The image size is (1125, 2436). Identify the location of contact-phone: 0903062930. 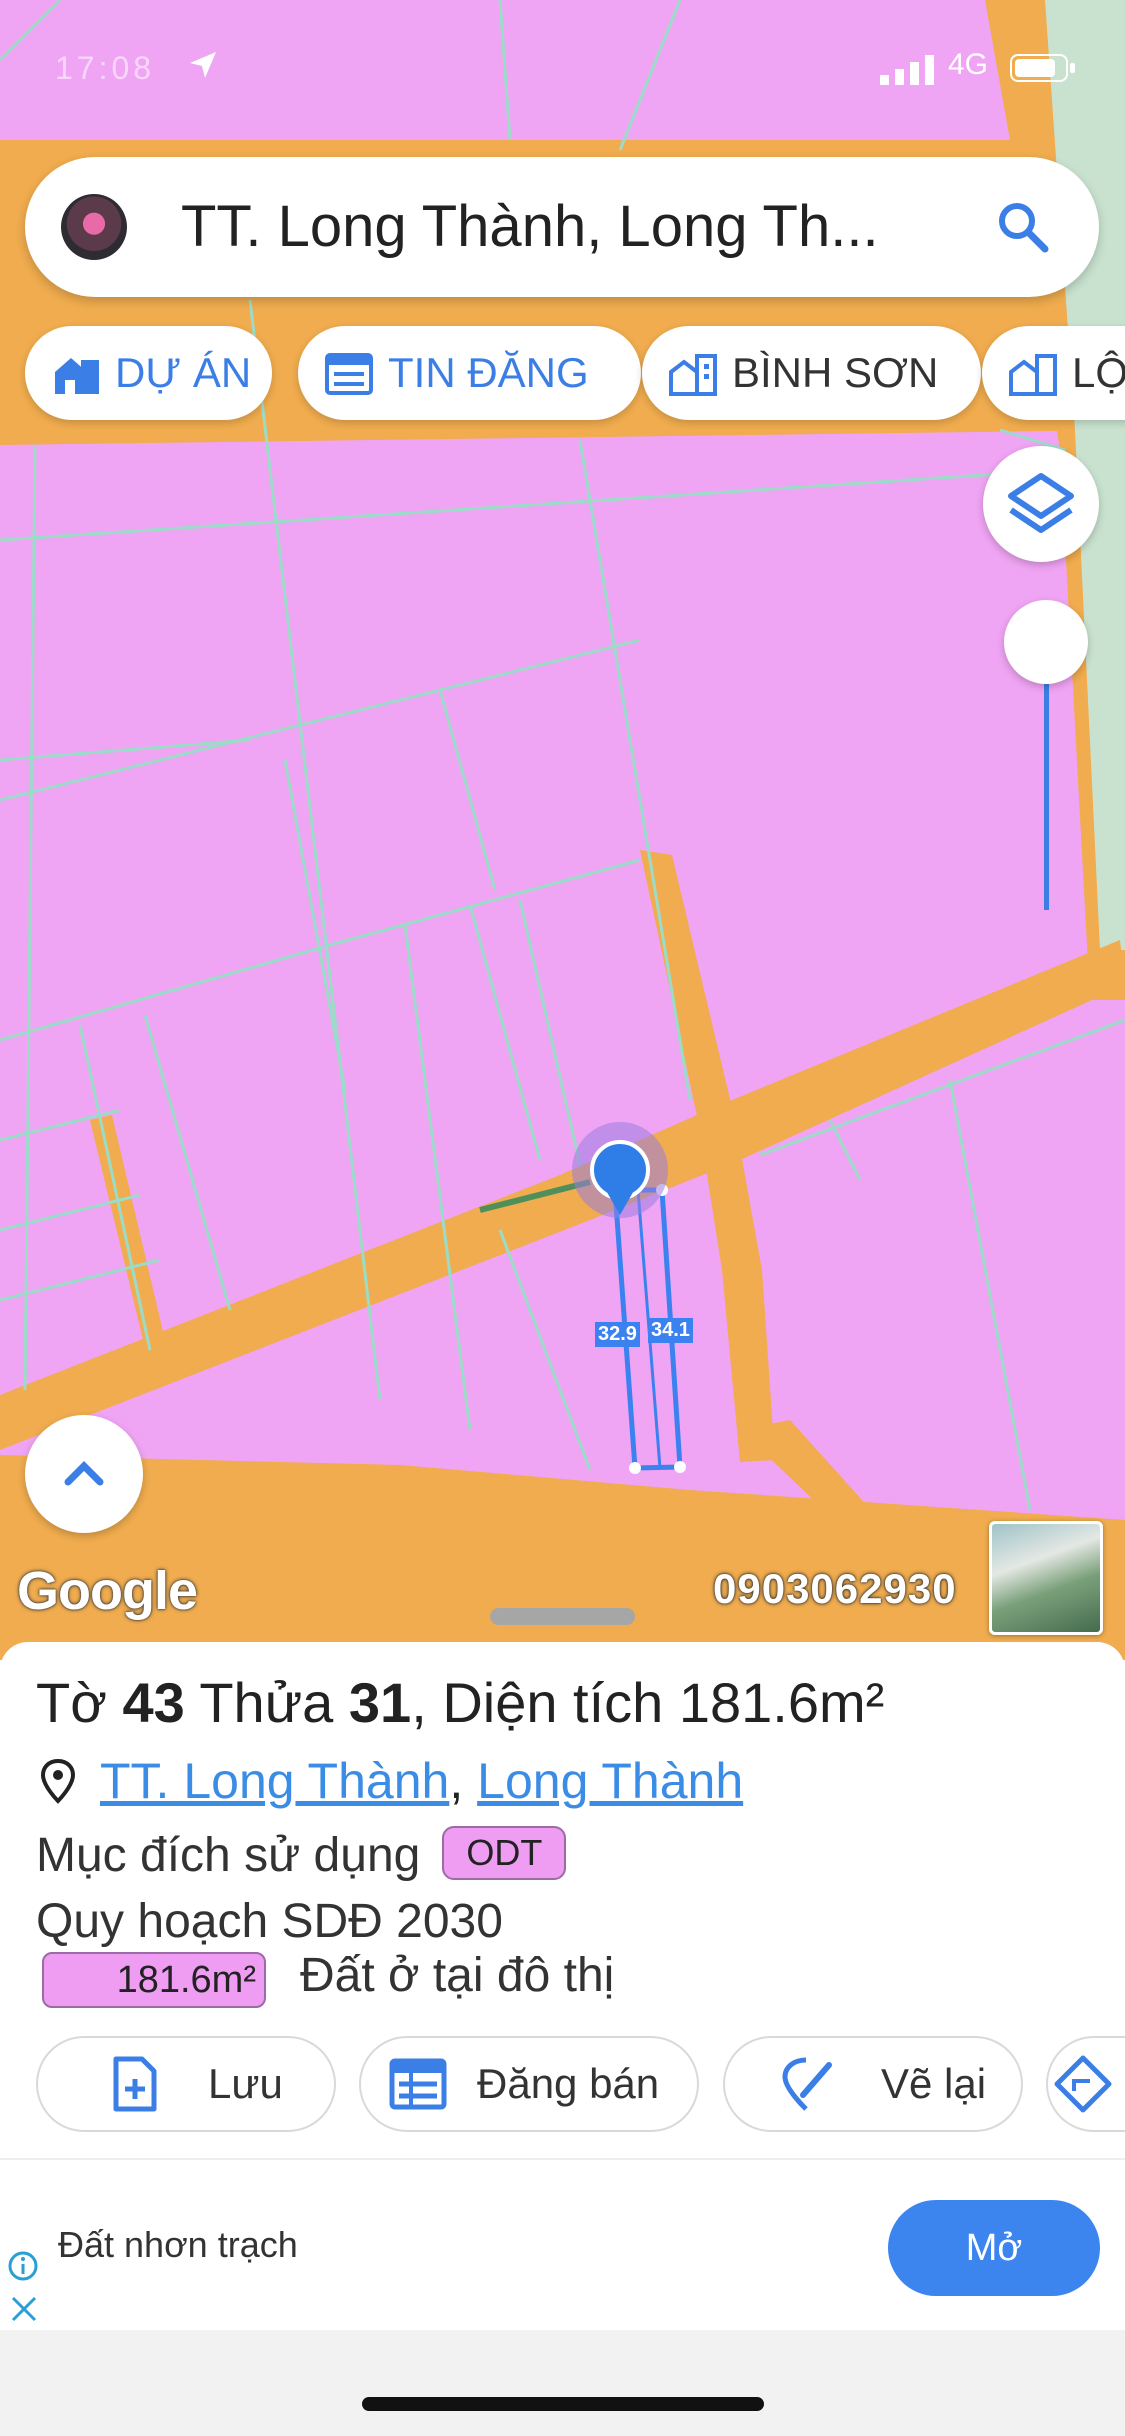
(835, 1589).